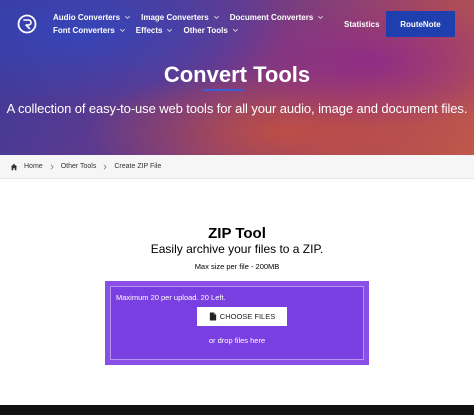 The width and height of the screenshot is (474, 415). What do you see at coordinates (223, 90) in the screenshot?
I see `title-underline` at bounding box center [223, 90].